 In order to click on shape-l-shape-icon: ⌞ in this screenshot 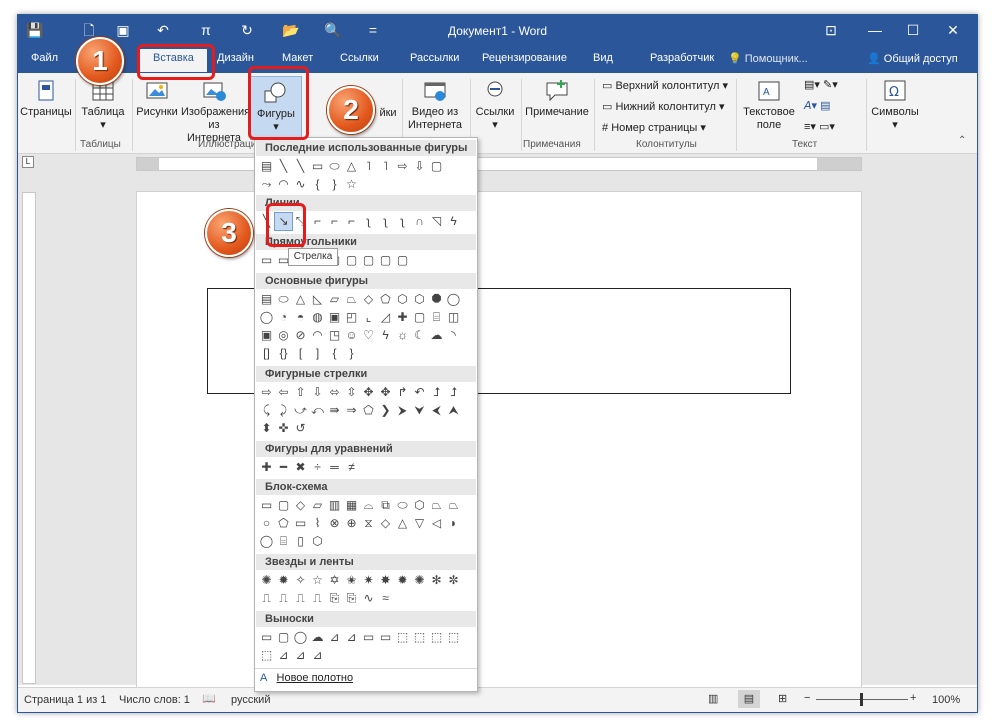, I will do `click(368, 317)`.